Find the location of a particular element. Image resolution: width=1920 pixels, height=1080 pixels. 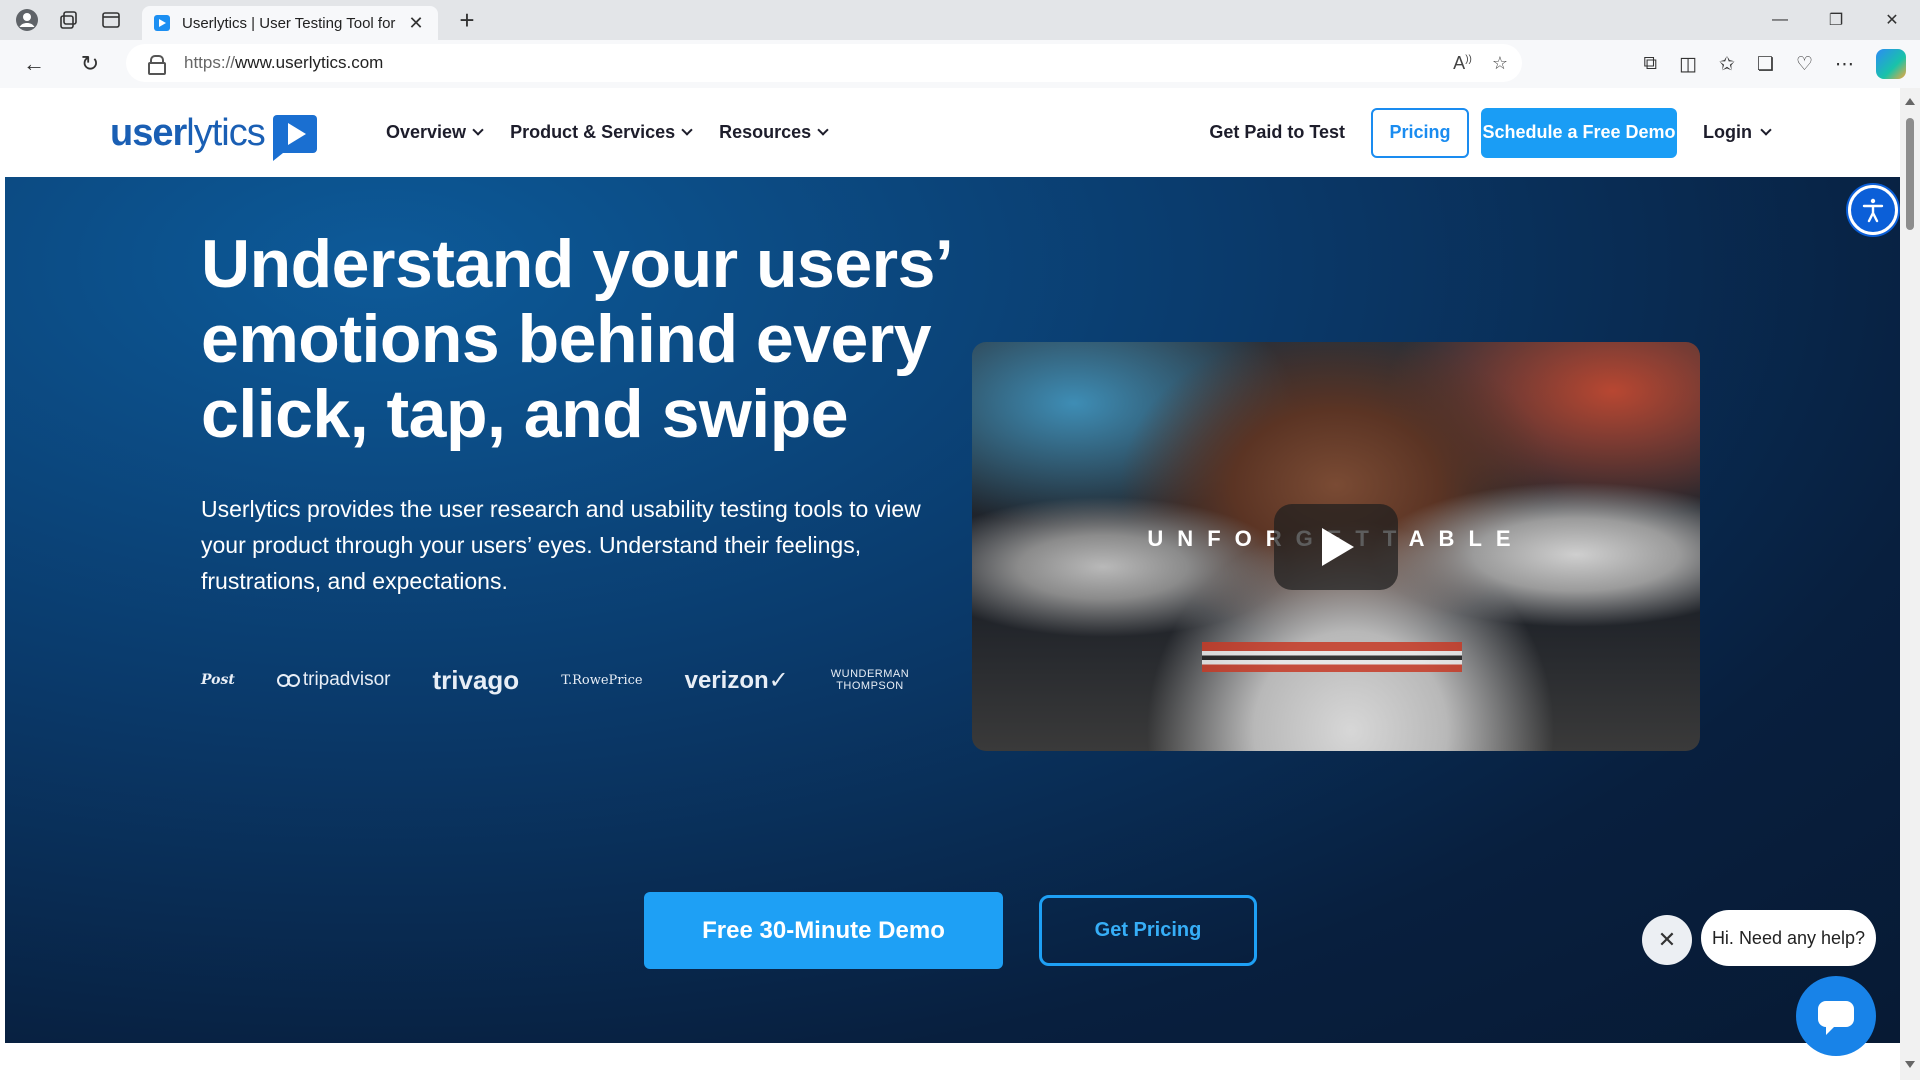

logo-play-icon is located at coordinates (294, 137).